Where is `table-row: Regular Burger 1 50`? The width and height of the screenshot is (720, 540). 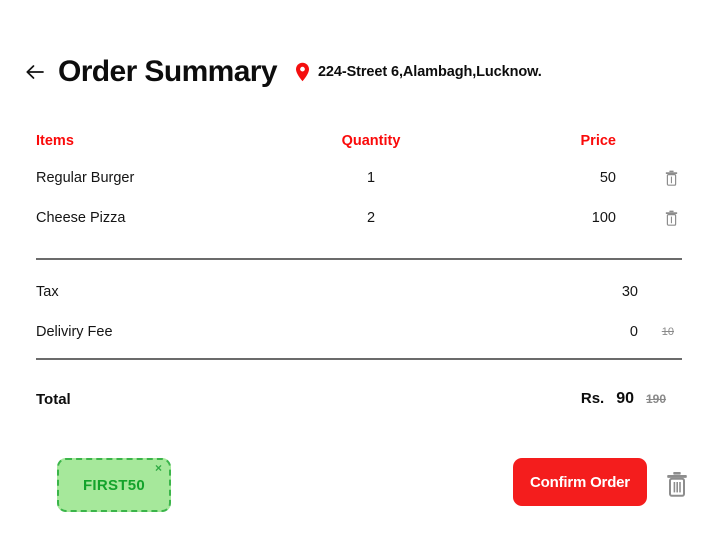
table-row: Regular Burger 1 50 is located at coordinates (359, 178).